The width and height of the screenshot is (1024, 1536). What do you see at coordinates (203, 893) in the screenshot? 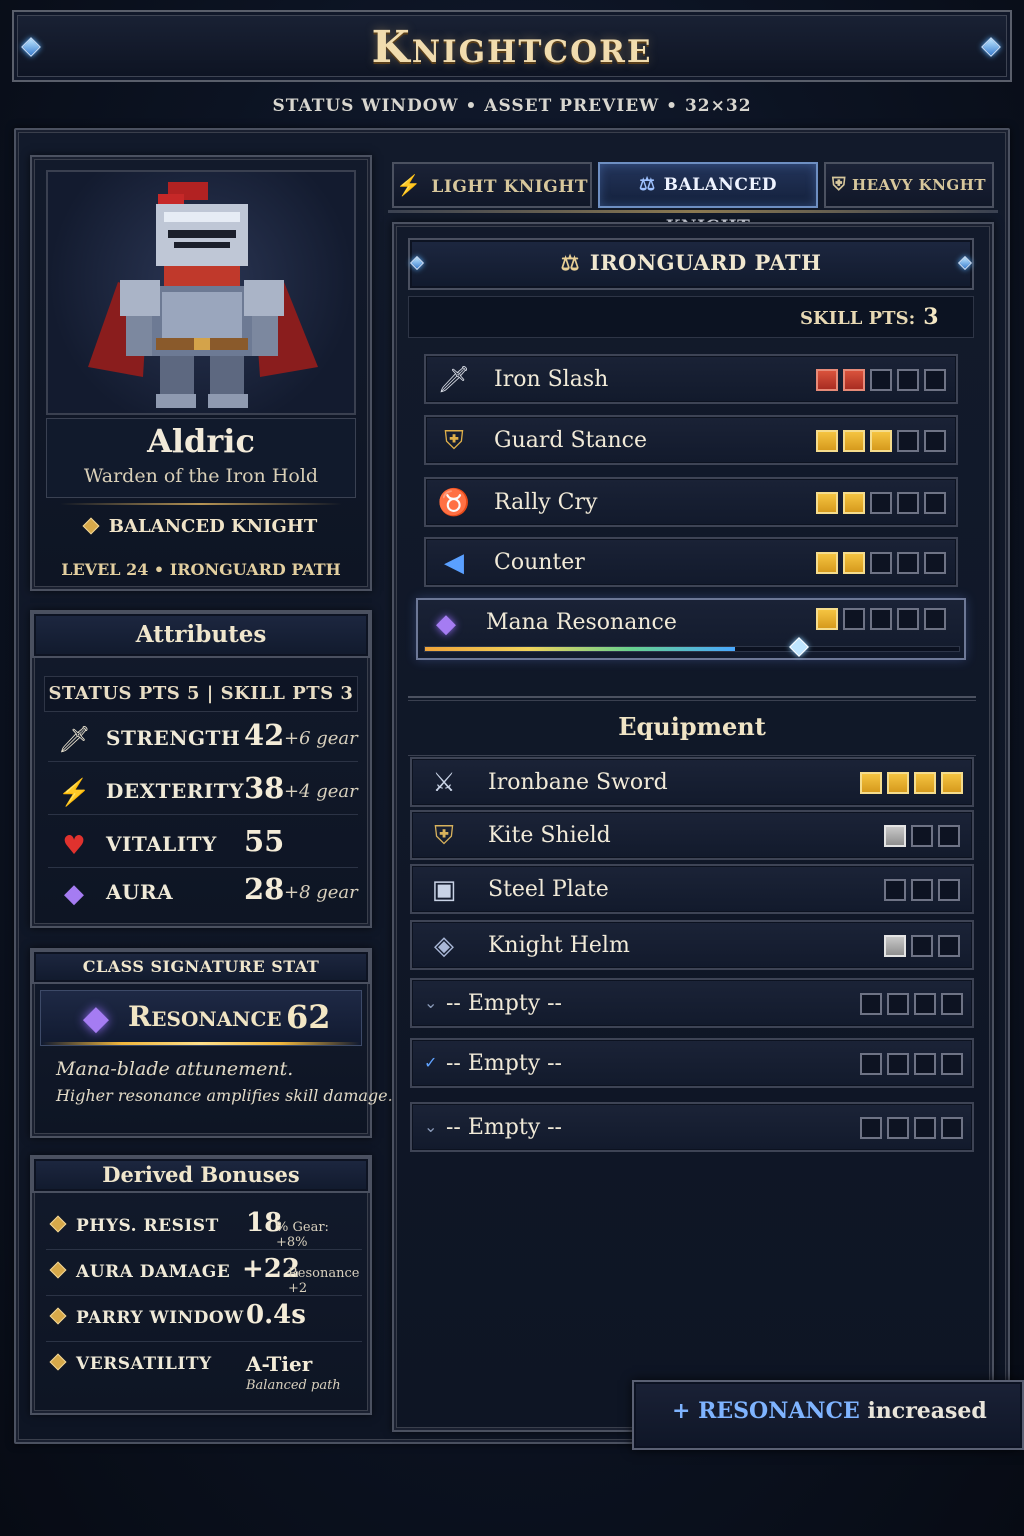
I see `attribute-row-aura: ◆ AURA 28 +8 gear` at bounding box center [203, 893].